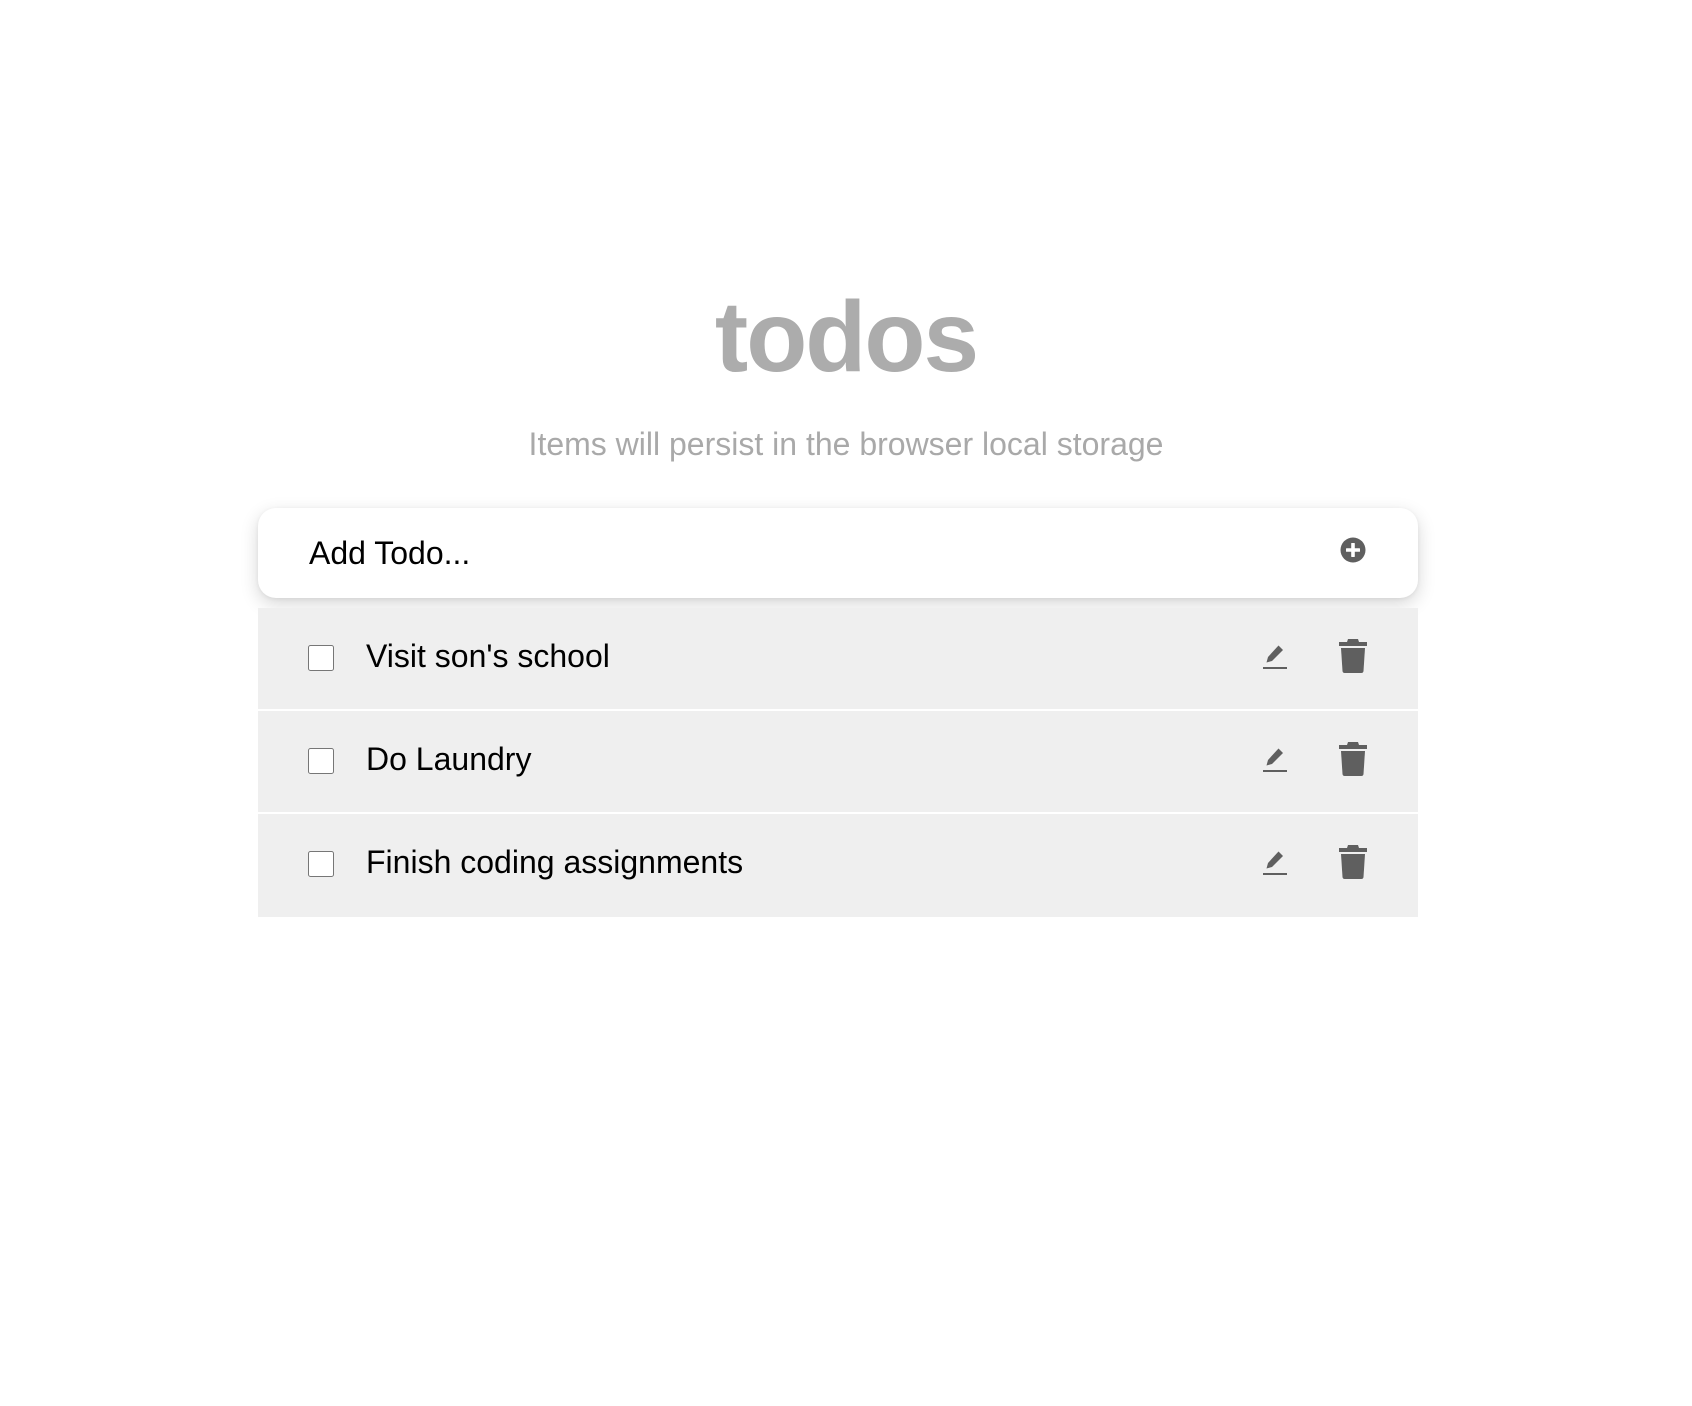 This screenshot has width=1692, height=1406. What do you see at coordinates (799, 553) in the screenshot?
I see `add-todo-input` at bounding box center [799, 553].